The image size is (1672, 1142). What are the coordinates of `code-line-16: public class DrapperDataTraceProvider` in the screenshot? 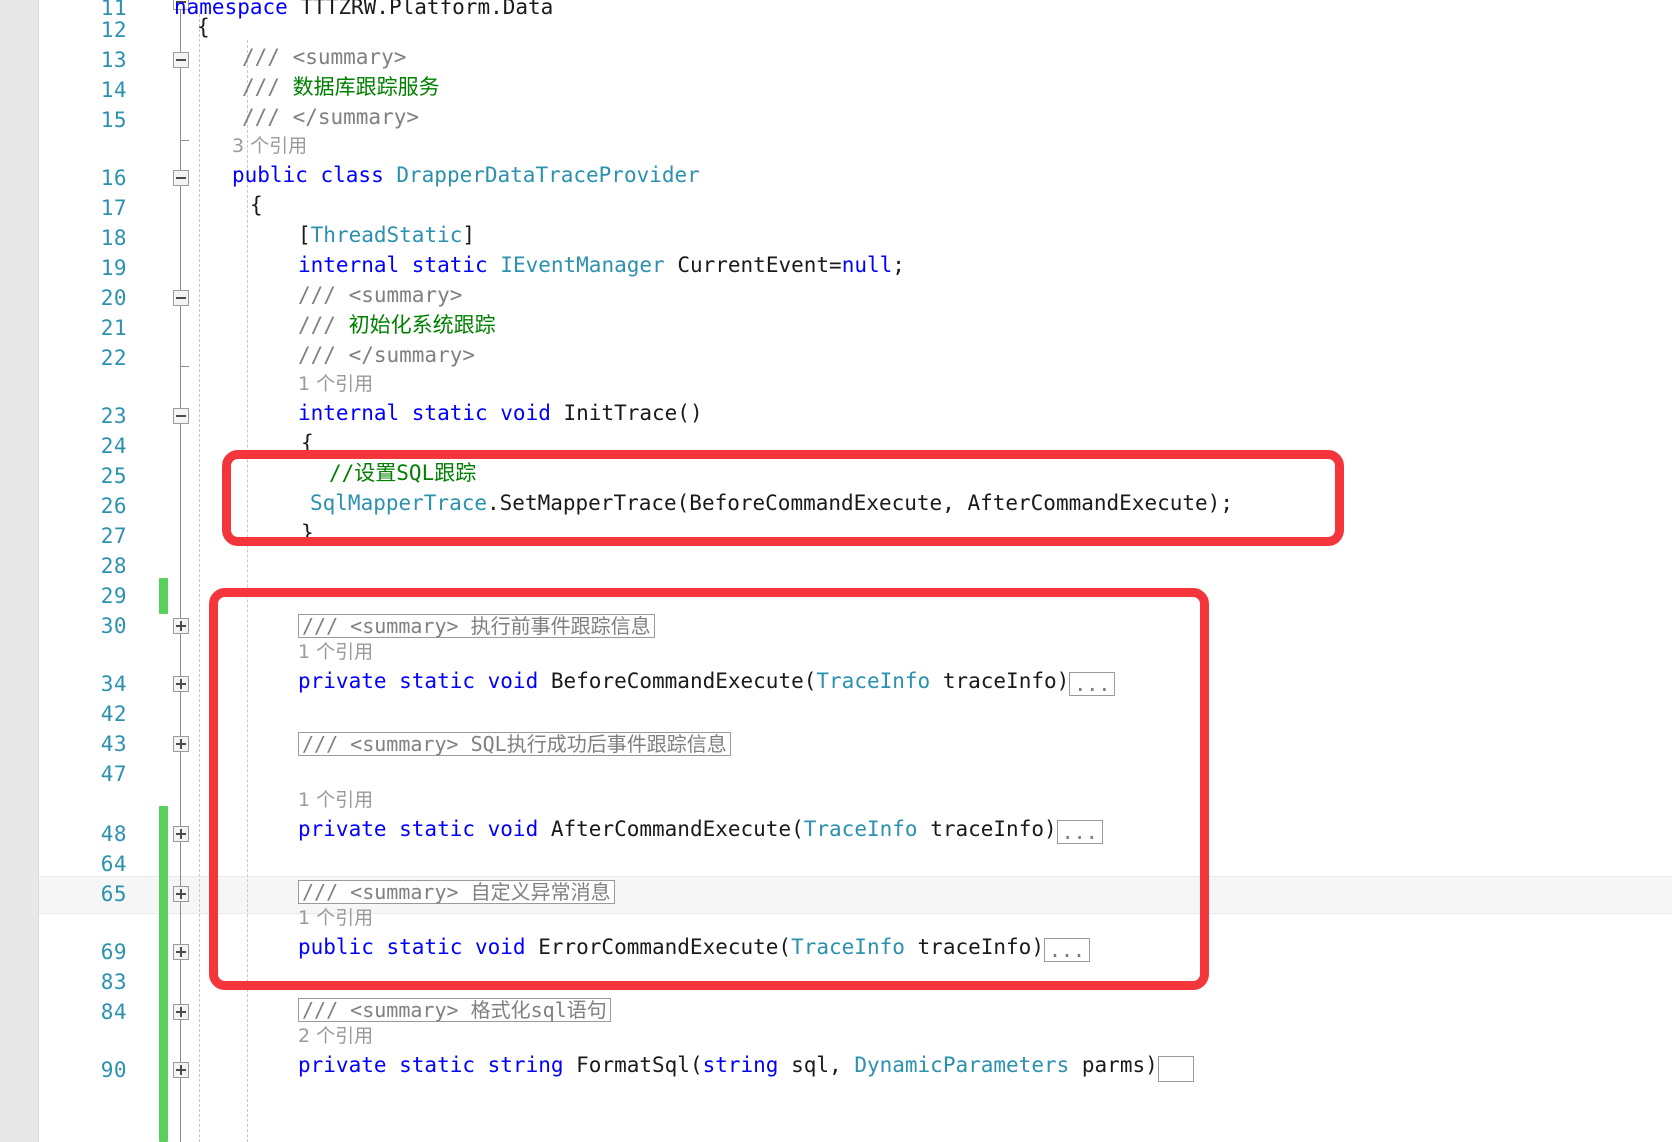 It's located at (466, 175).